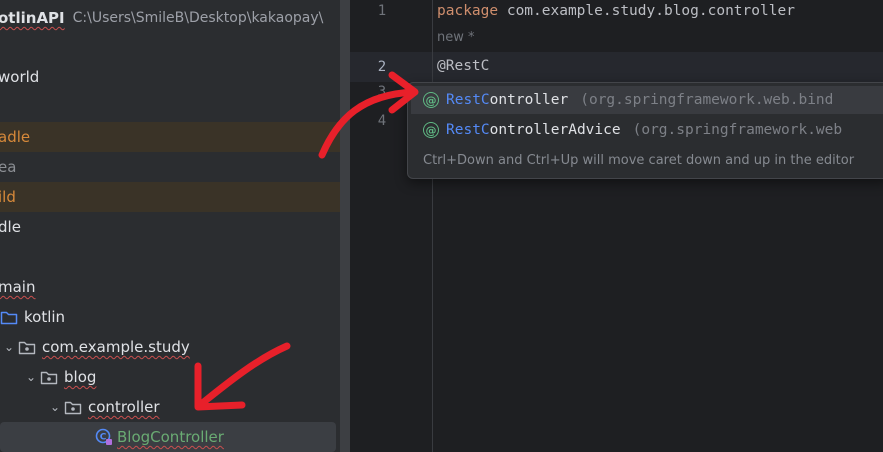 The height and width of the screenshot is (452, 883). I want to click on line-number: 1, so click(382, 11).